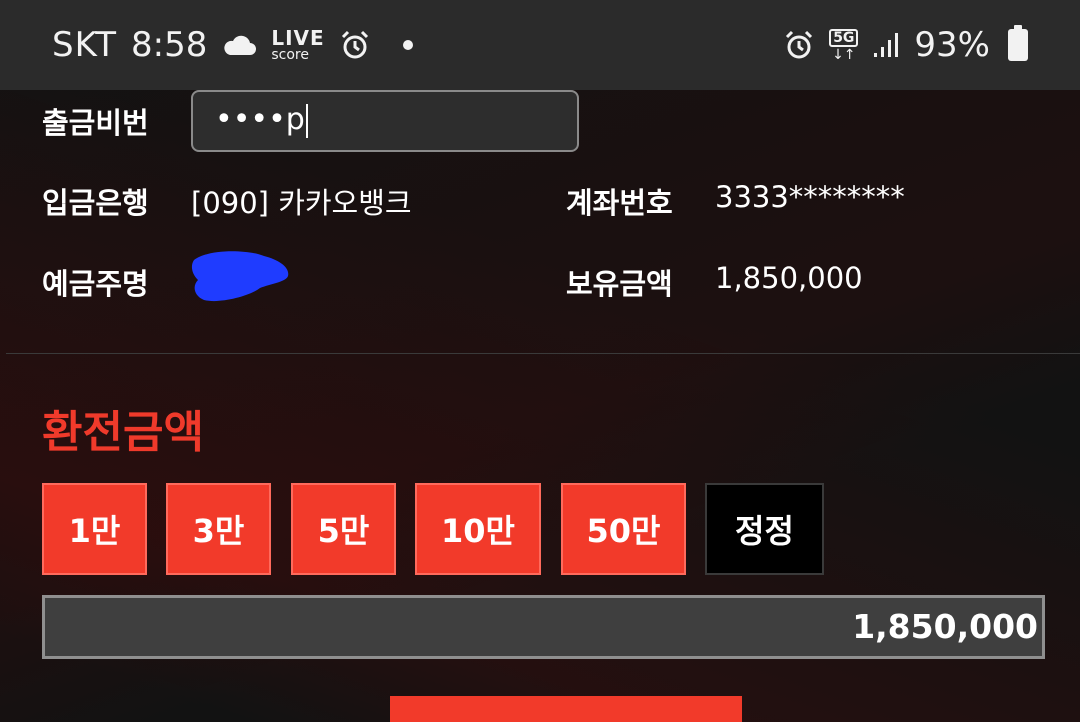  Describe the element at coordinates (543, 353) in the screenshot. I see `section-divider` at that location.